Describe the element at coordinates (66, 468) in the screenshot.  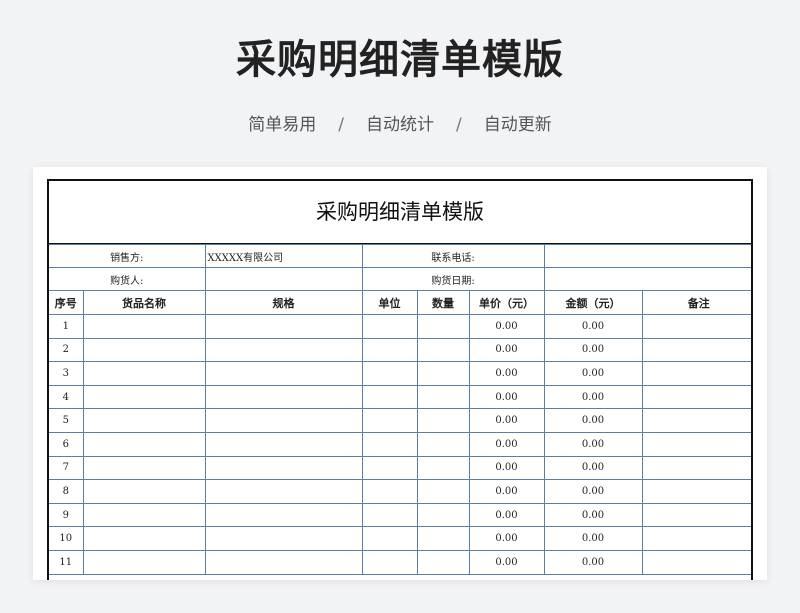
I see `row-number-cell: 7` at that location.